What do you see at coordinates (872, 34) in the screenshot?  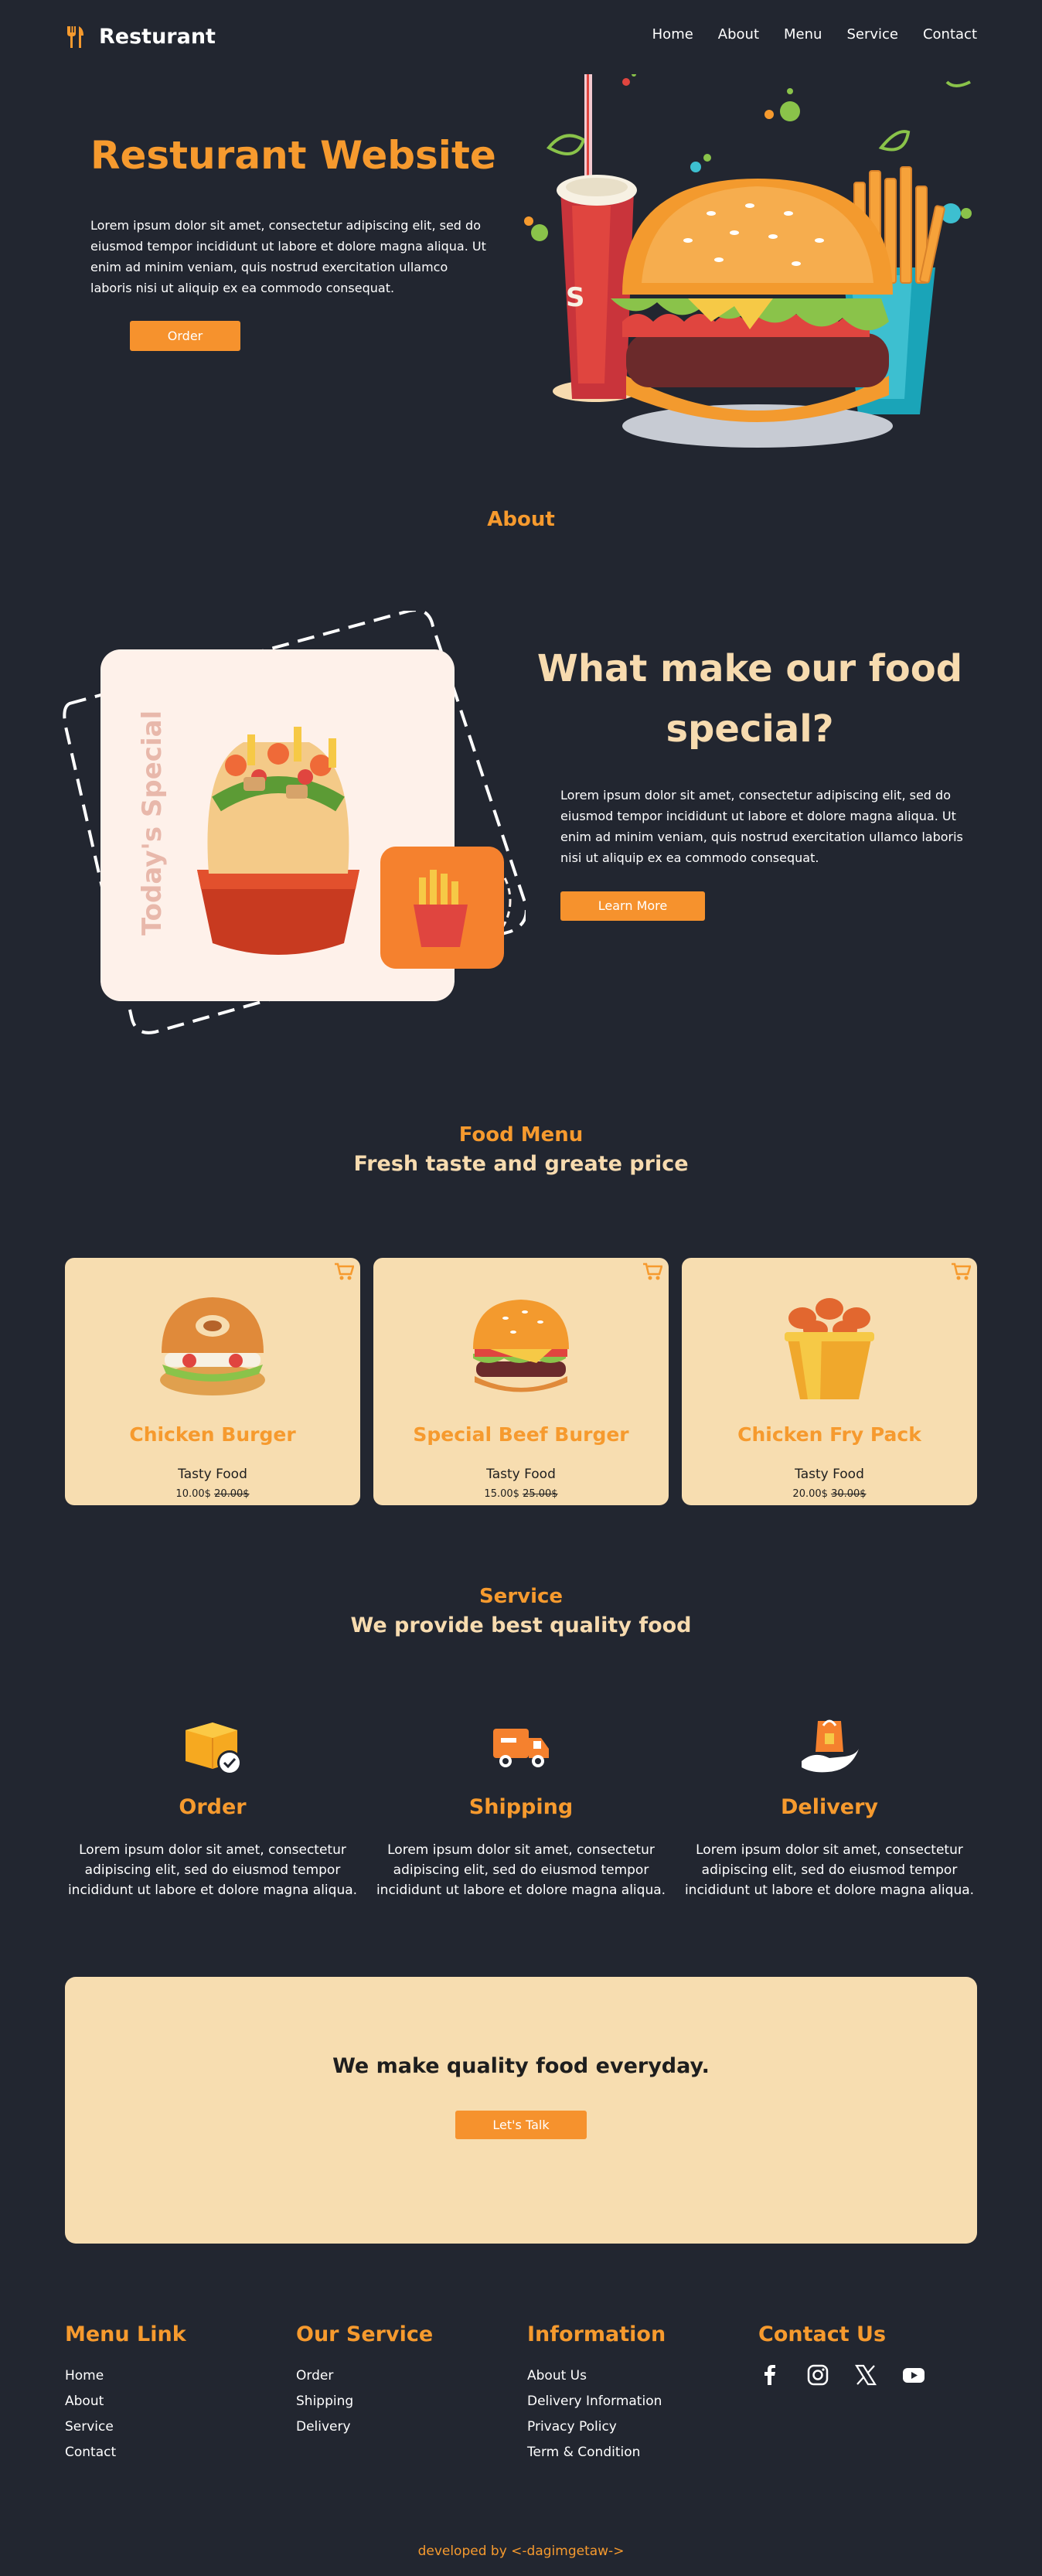 I see `nav-service: Service` at bounding box center [872, 34].